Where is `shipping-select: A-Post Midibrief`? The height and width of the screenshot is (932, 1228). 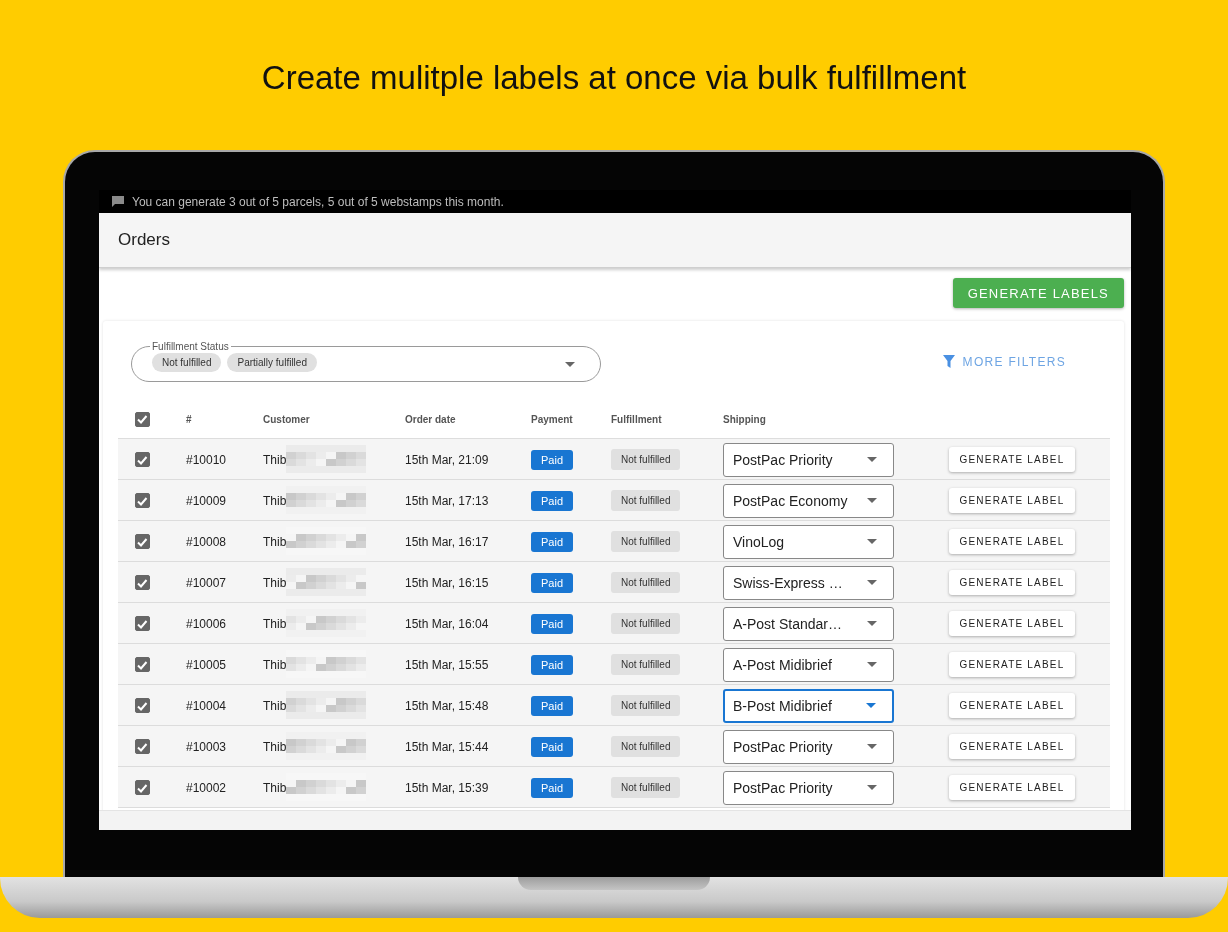
shipping-select: A-Post Midibrief is located at coordinates (808, 664).